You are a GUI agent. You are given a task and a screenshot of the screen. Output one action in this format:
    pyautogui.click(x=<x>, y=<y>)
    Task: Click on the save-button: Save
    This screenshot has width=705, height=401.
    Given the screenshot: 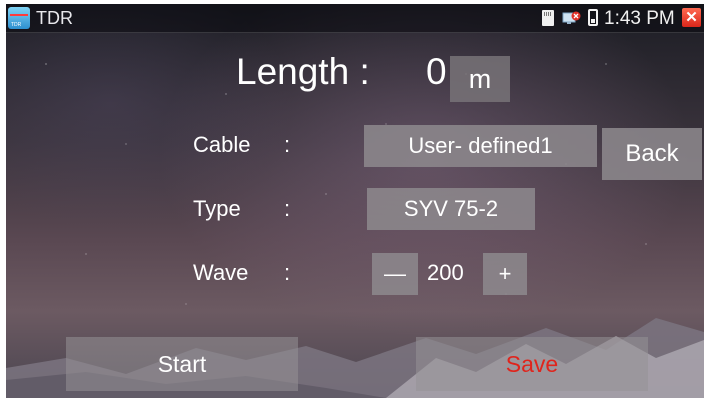 What is the action you would take?
    pyautogui.click(x=532, y=364)
    